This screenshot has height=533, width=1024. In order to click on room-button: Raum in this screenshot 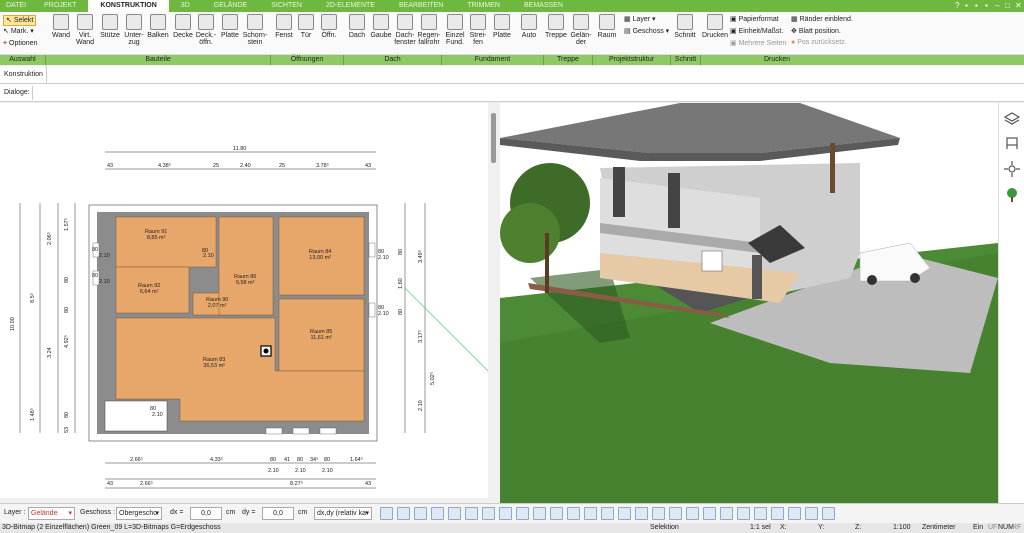, I will do `click(607, 26)`.